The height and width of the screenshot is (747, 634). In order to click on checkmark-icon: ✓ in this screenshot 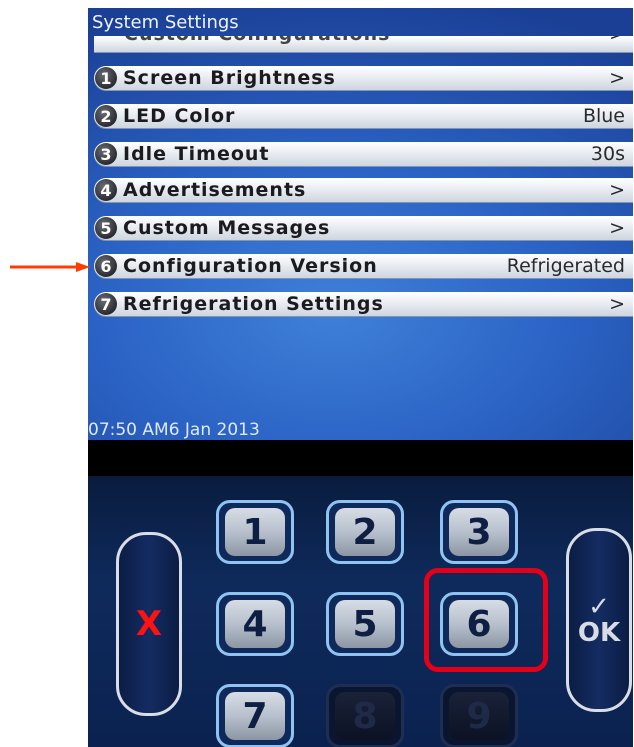, I will do `click(599, 607)`.